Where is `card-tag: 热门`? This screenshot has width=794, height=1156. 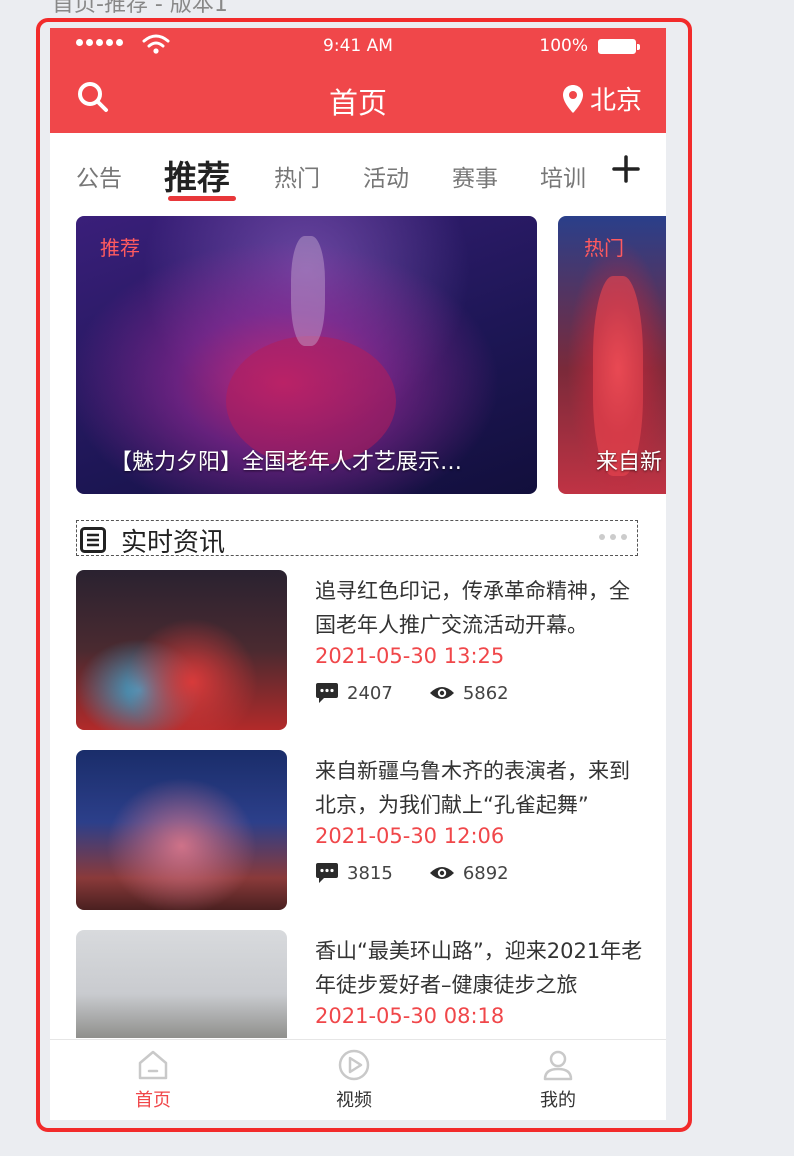
card-tag: 热门 is located at coordinates (604, 248).